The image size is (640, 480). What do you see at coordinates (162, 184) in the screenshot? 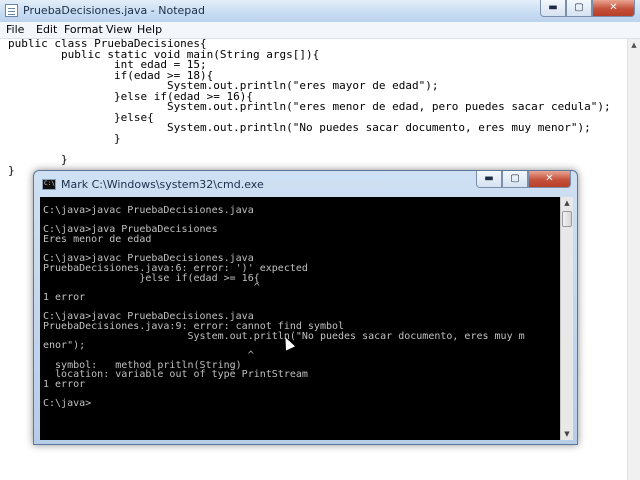
I see `cmd-title: Mark C:\Windows\system32\cmd.exe` at bounding box center [162, 184].